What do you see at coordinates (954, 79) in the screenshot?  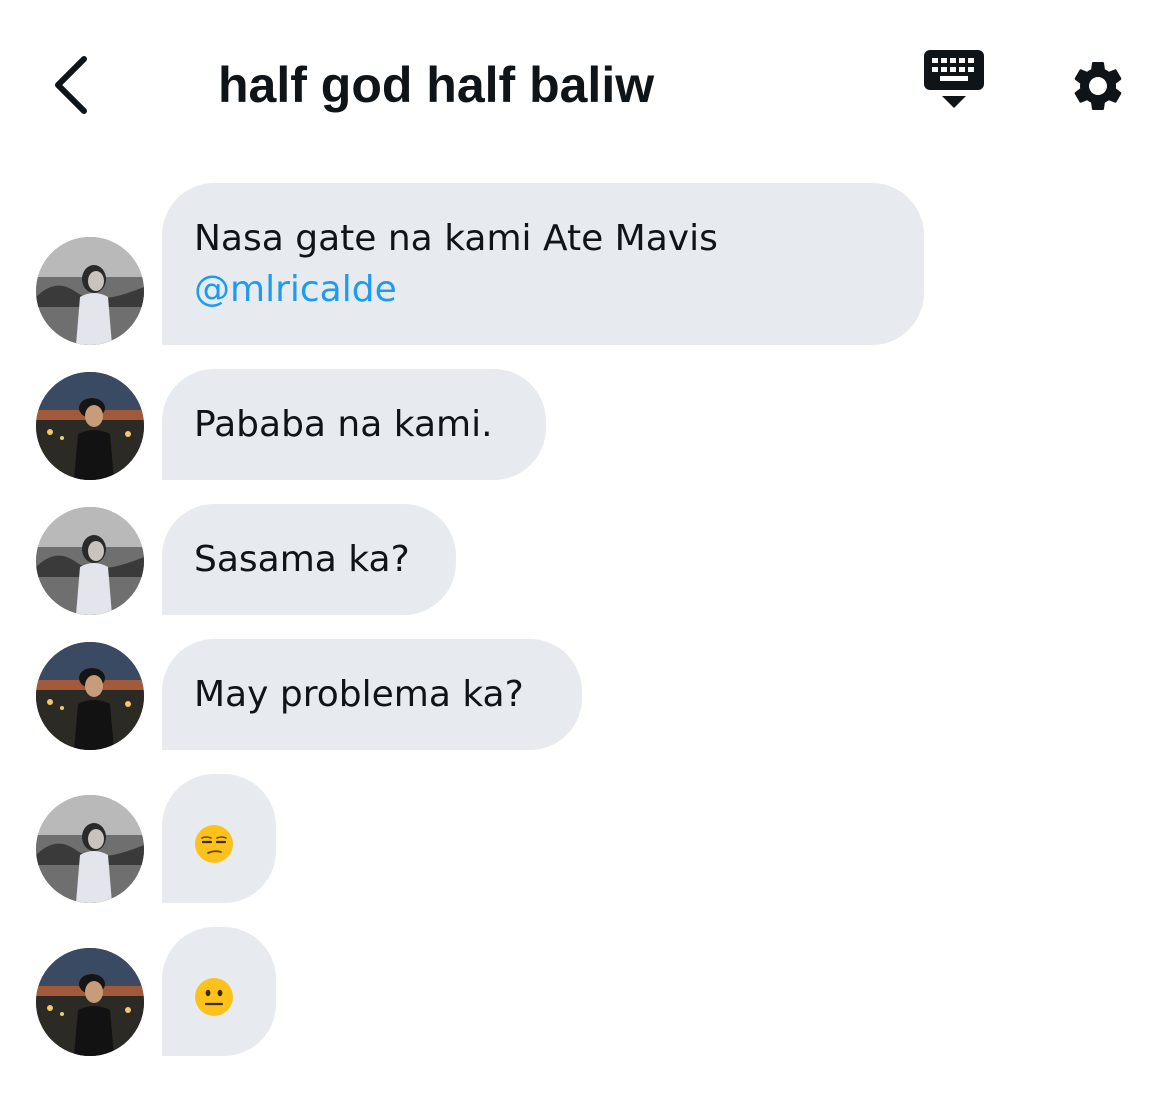 I see `keyboard-icon` at bounding box center [954, 79].